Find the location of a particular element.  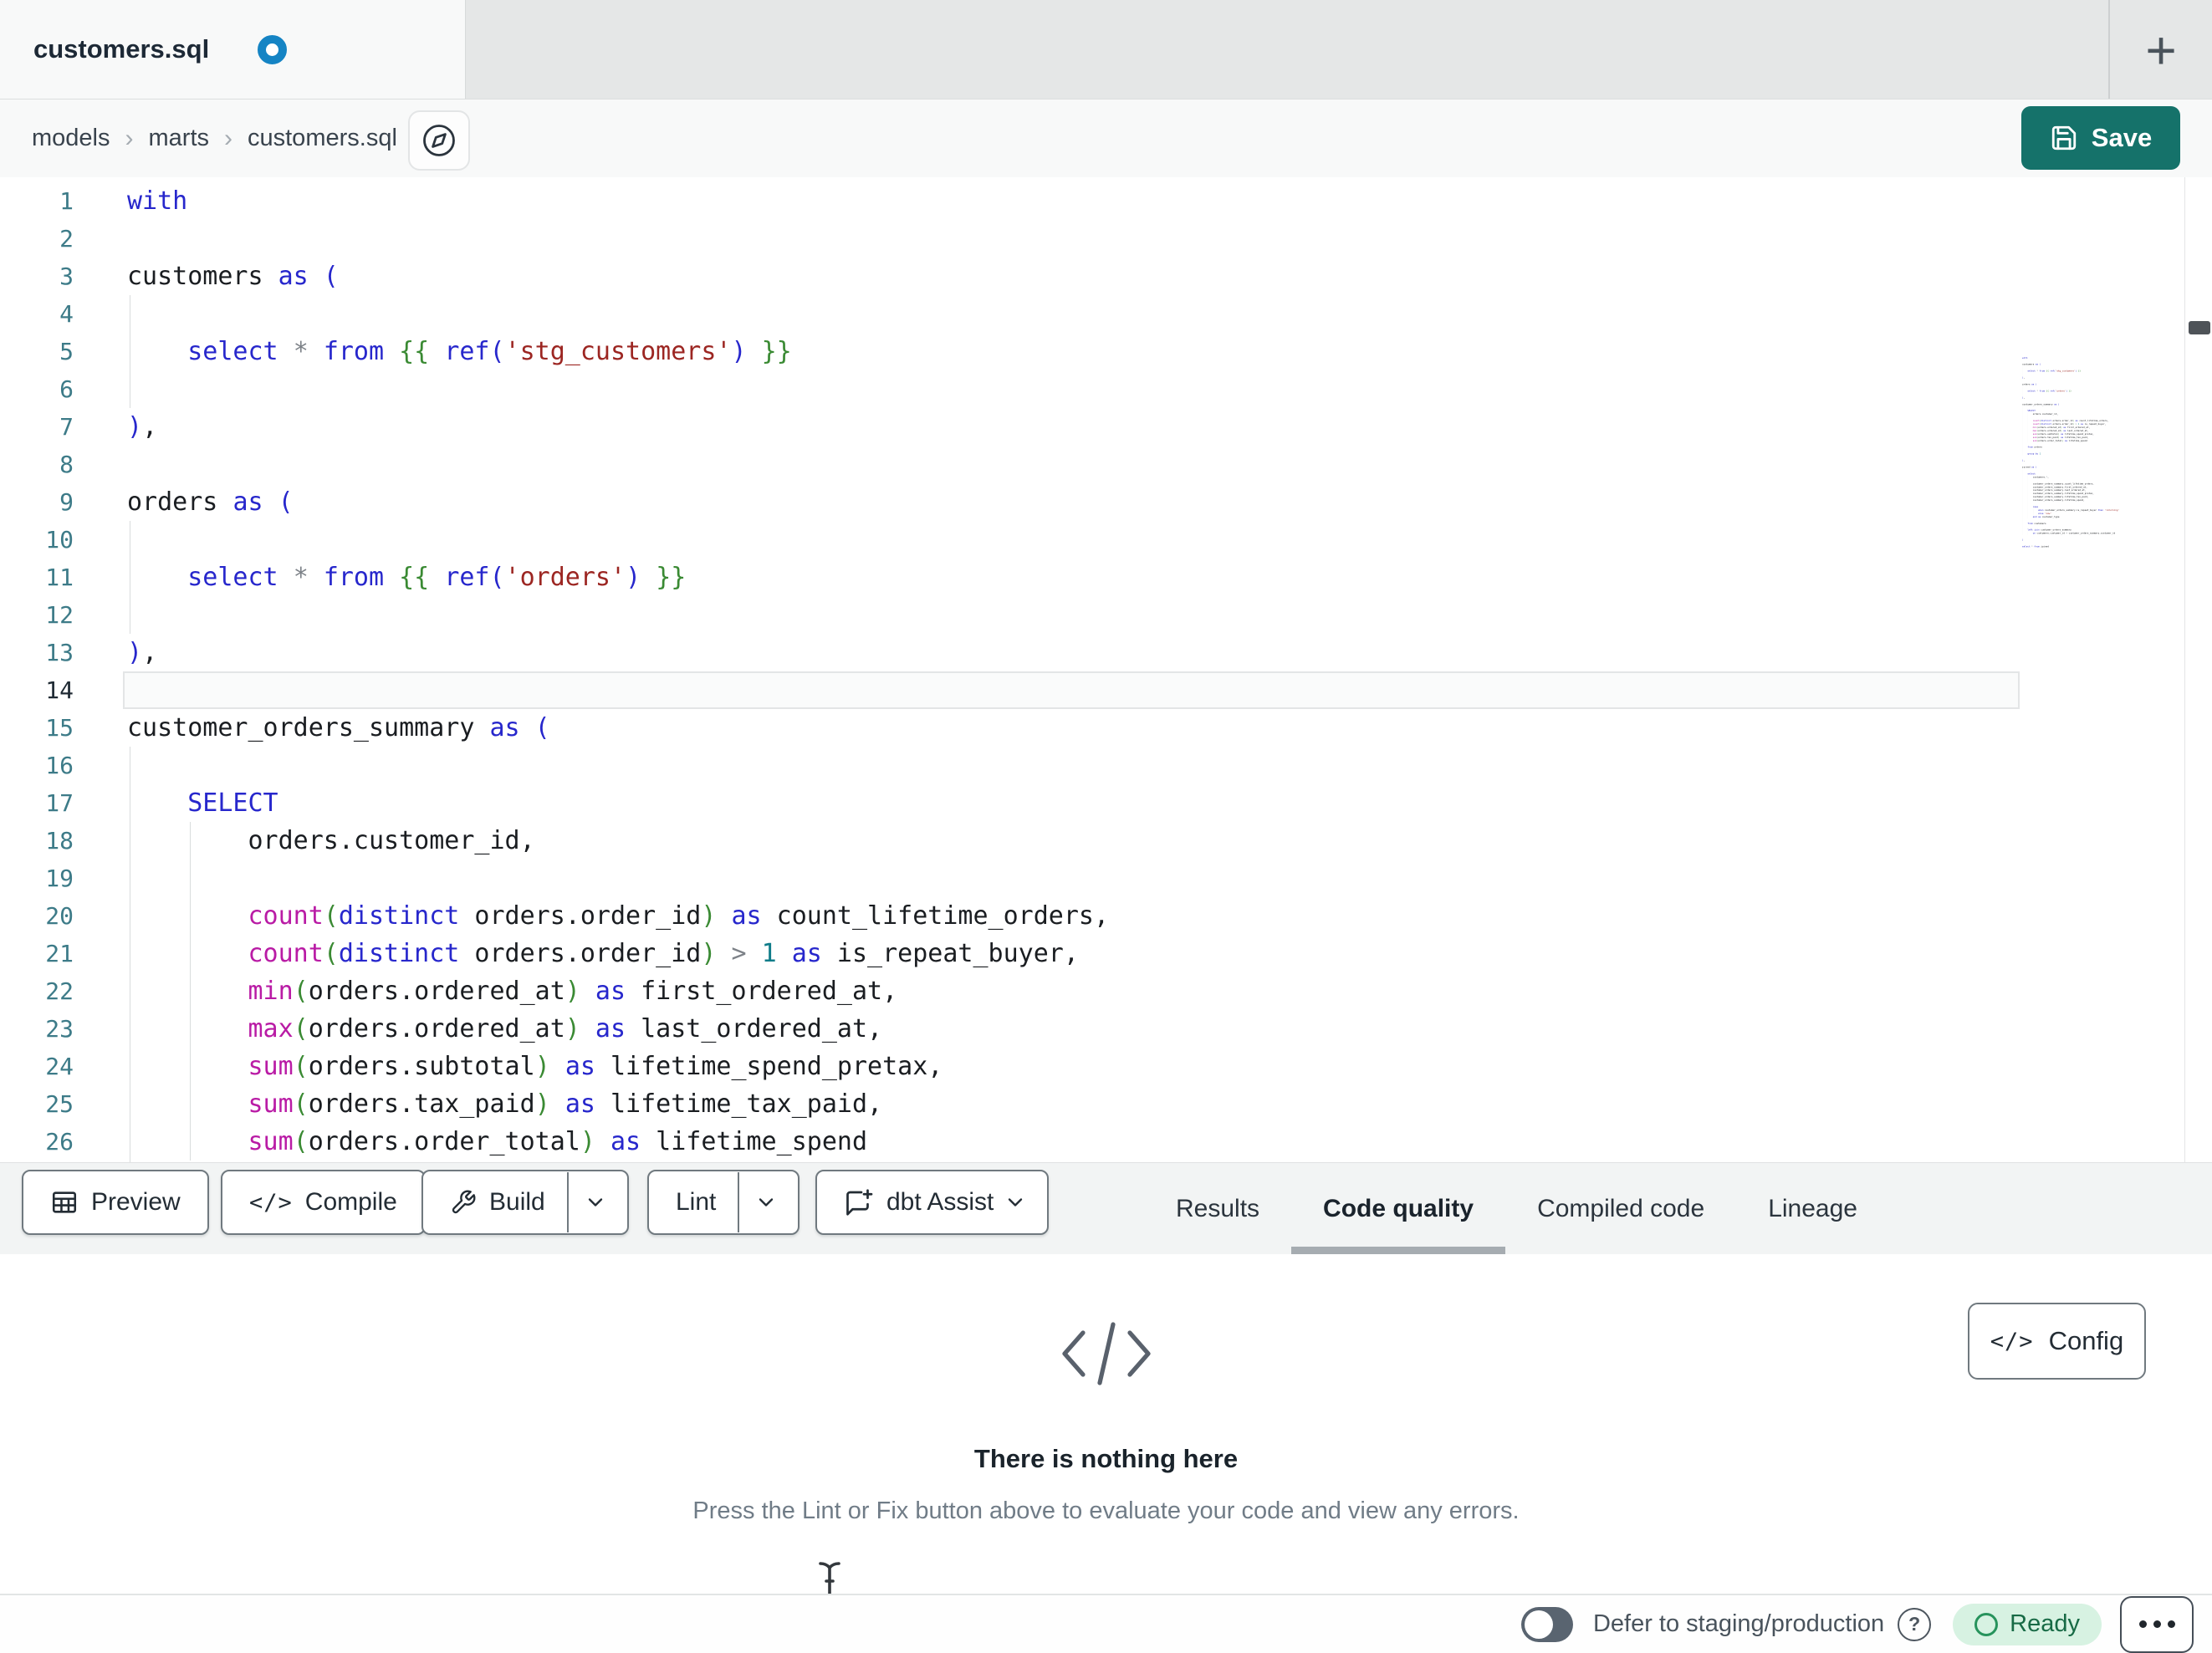

code-line: customers as ( is located at coordinates (1074, 276).